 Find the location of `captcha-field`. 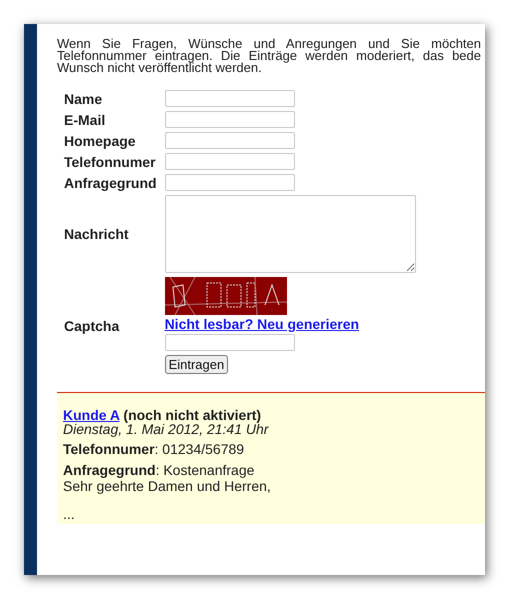

captcha-field is located at coordinates (229, 342).